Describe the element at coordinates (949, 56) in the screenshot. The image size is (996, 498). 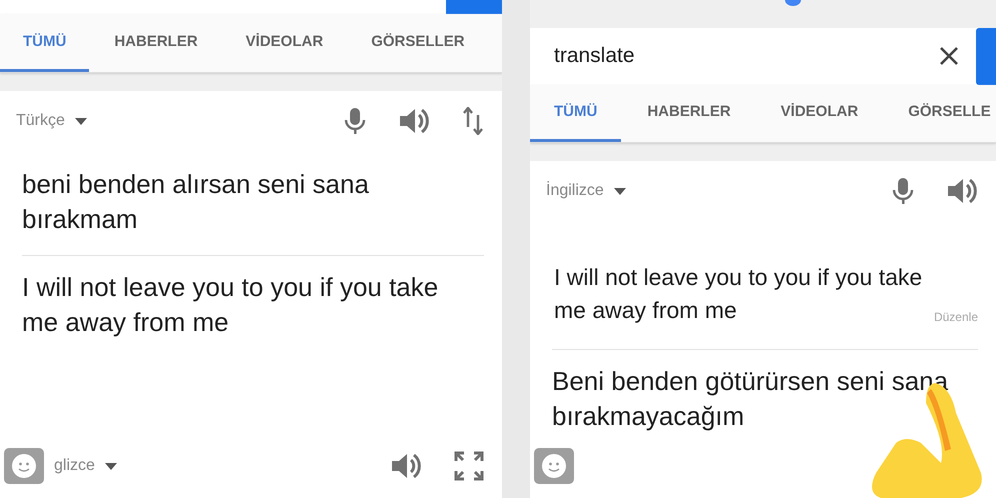
I see `close-icon` at that location.